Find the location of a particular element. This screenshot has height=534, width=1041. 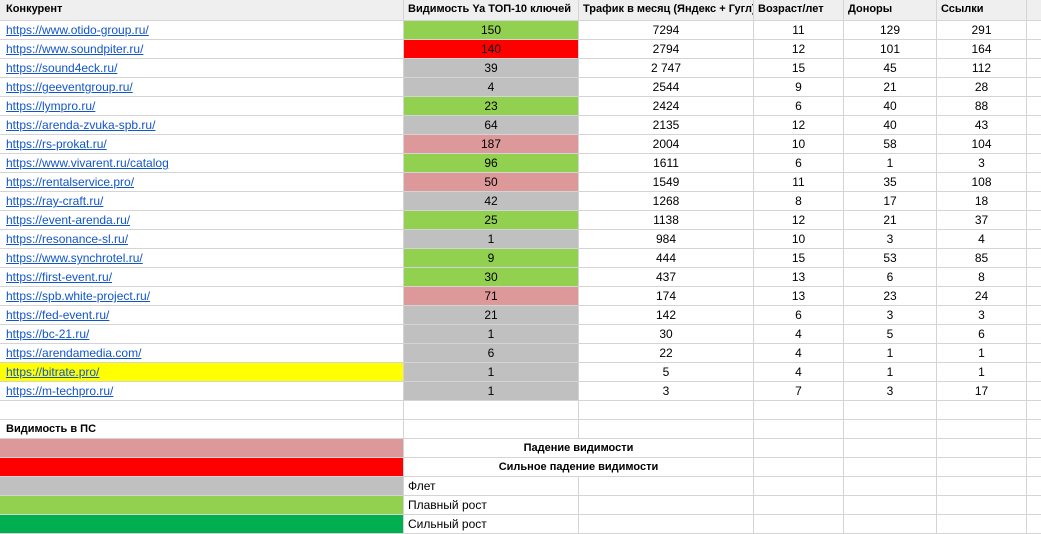

competitor-cell: https://www.vivarent.ru/catalog is located at coordinates (202, 163).